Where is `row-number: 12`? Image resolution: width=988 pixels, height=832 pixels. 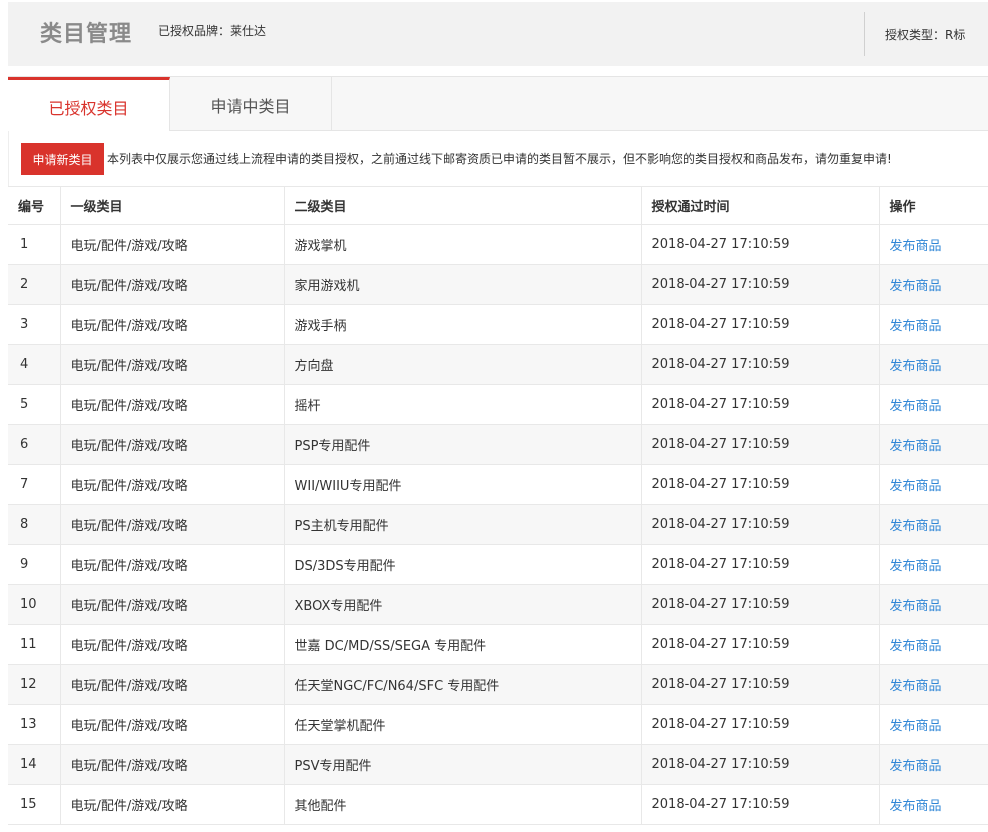 row-number: 12 is located at coordinates (34, 684).